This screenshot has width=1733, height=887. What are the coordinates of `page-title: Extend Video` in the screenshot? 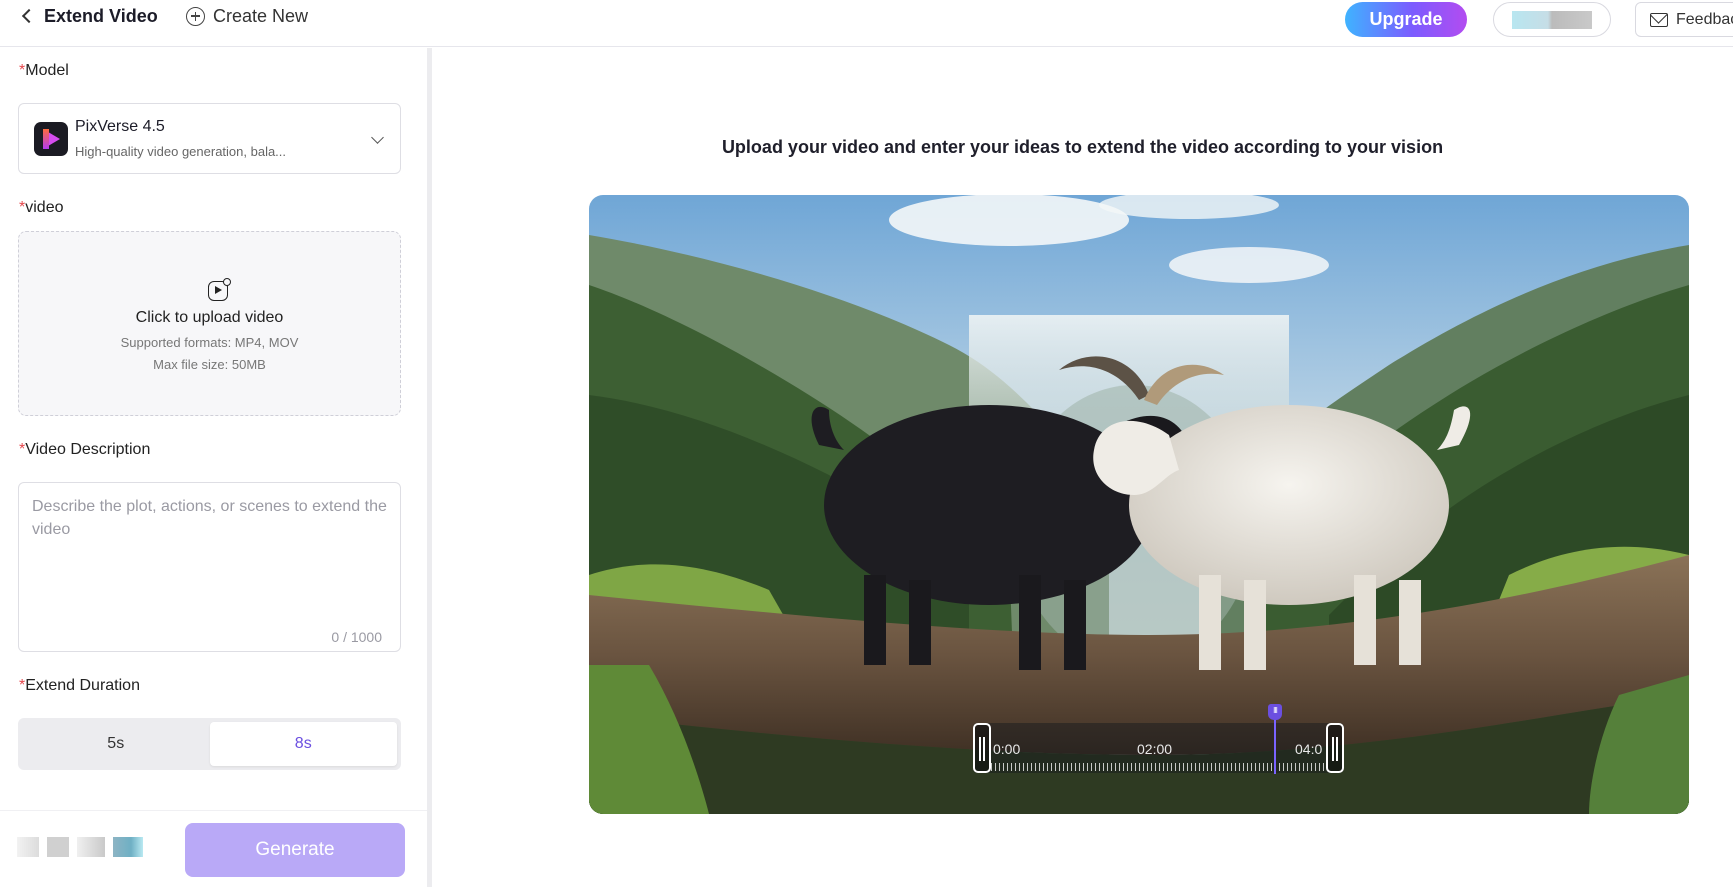 It's located at (101, 15).